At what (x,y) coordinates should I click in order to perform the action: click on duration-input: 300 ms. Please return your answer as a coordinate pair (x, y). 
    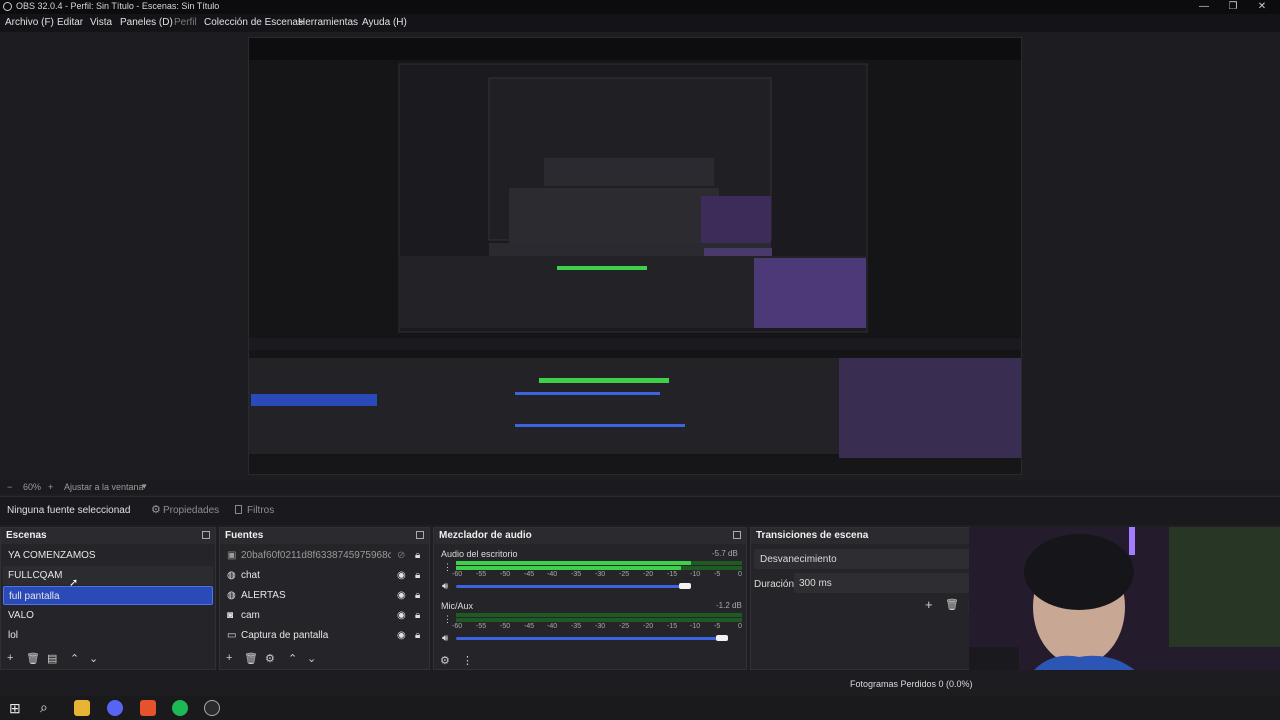
    Looking at the image, I should click on (881, 583).